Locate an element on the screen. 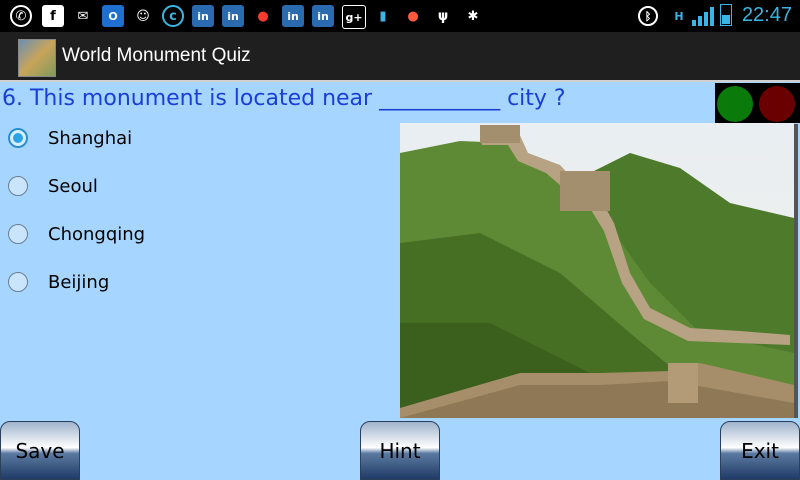 This screenshot has height=480, width=800. option-chongqing: Chongqing is located at coordinates (76, 234).